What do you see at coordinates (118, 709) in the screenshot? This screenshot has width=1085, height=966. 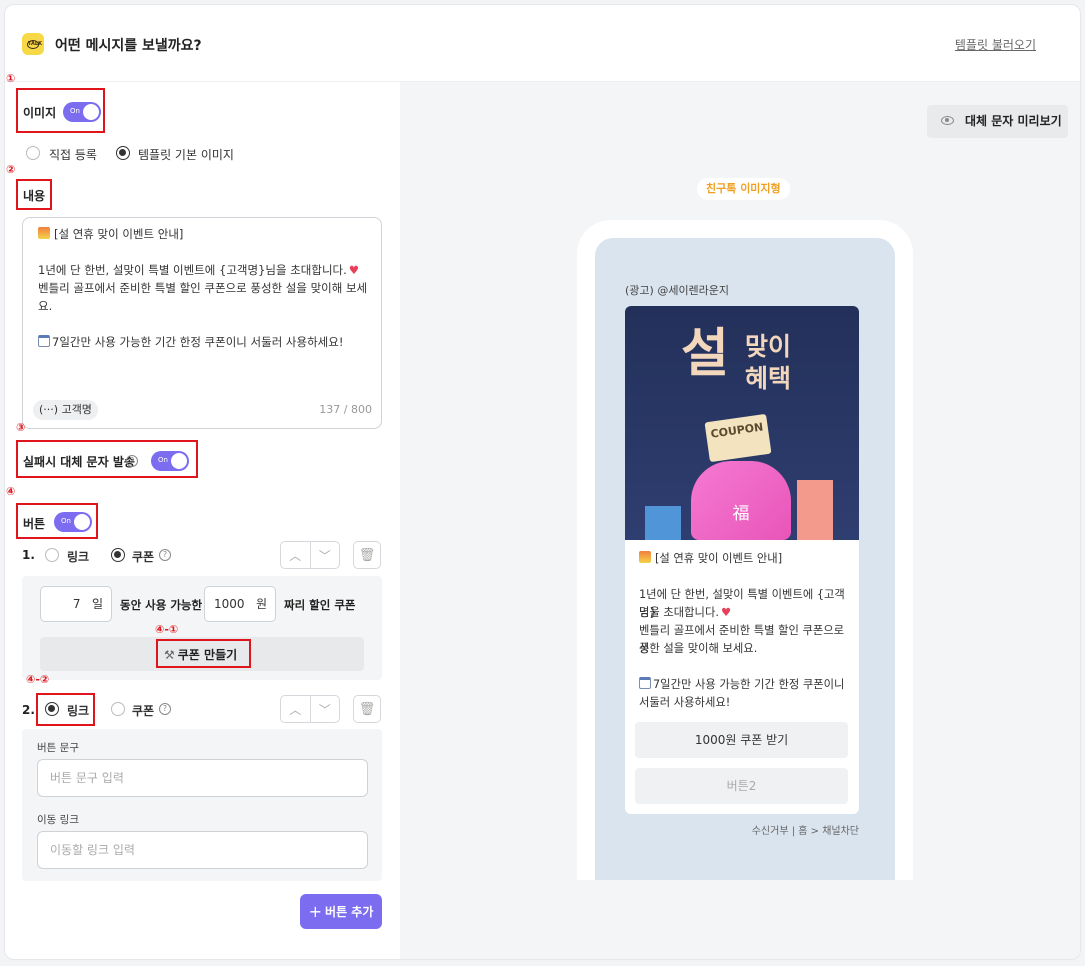 I see `button-2-radio-coupon` at bounding box center [118, 709].